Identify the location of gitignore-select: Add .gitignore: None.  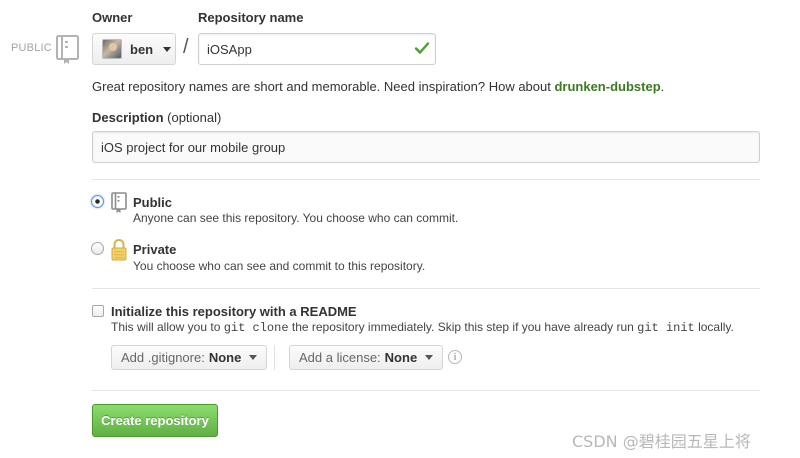
(189, 357).